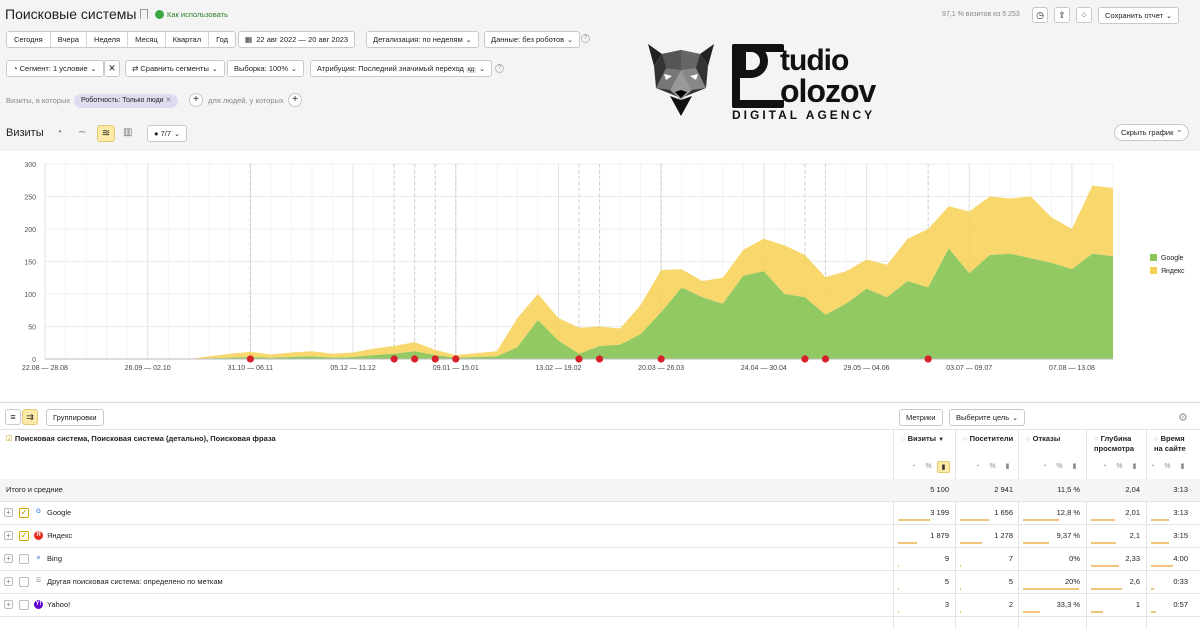 The image size is (1200, 629). Describe the element at coordinates (1173, 271) in the screenshot. I see `legend-label: Яндекс` at that location.